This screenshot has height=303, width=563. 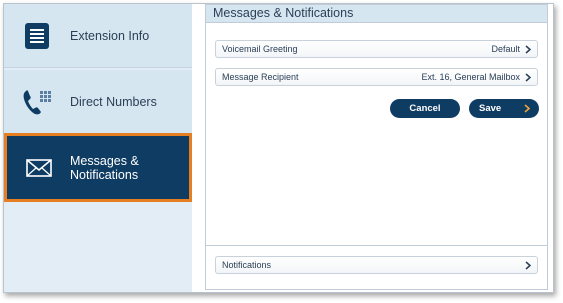 I want to click on divider, so click(x=376, y=245).